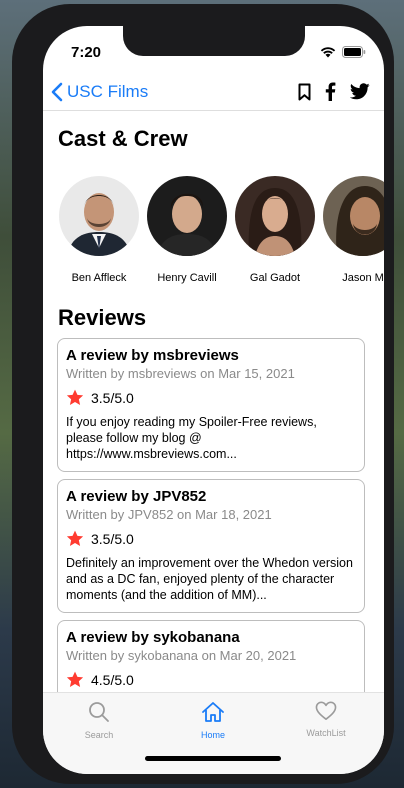 The height and width of the screenshot is (788, 404). I want to click on cast-member-ben-affleck: Ben Affleck, so click(99, 230).